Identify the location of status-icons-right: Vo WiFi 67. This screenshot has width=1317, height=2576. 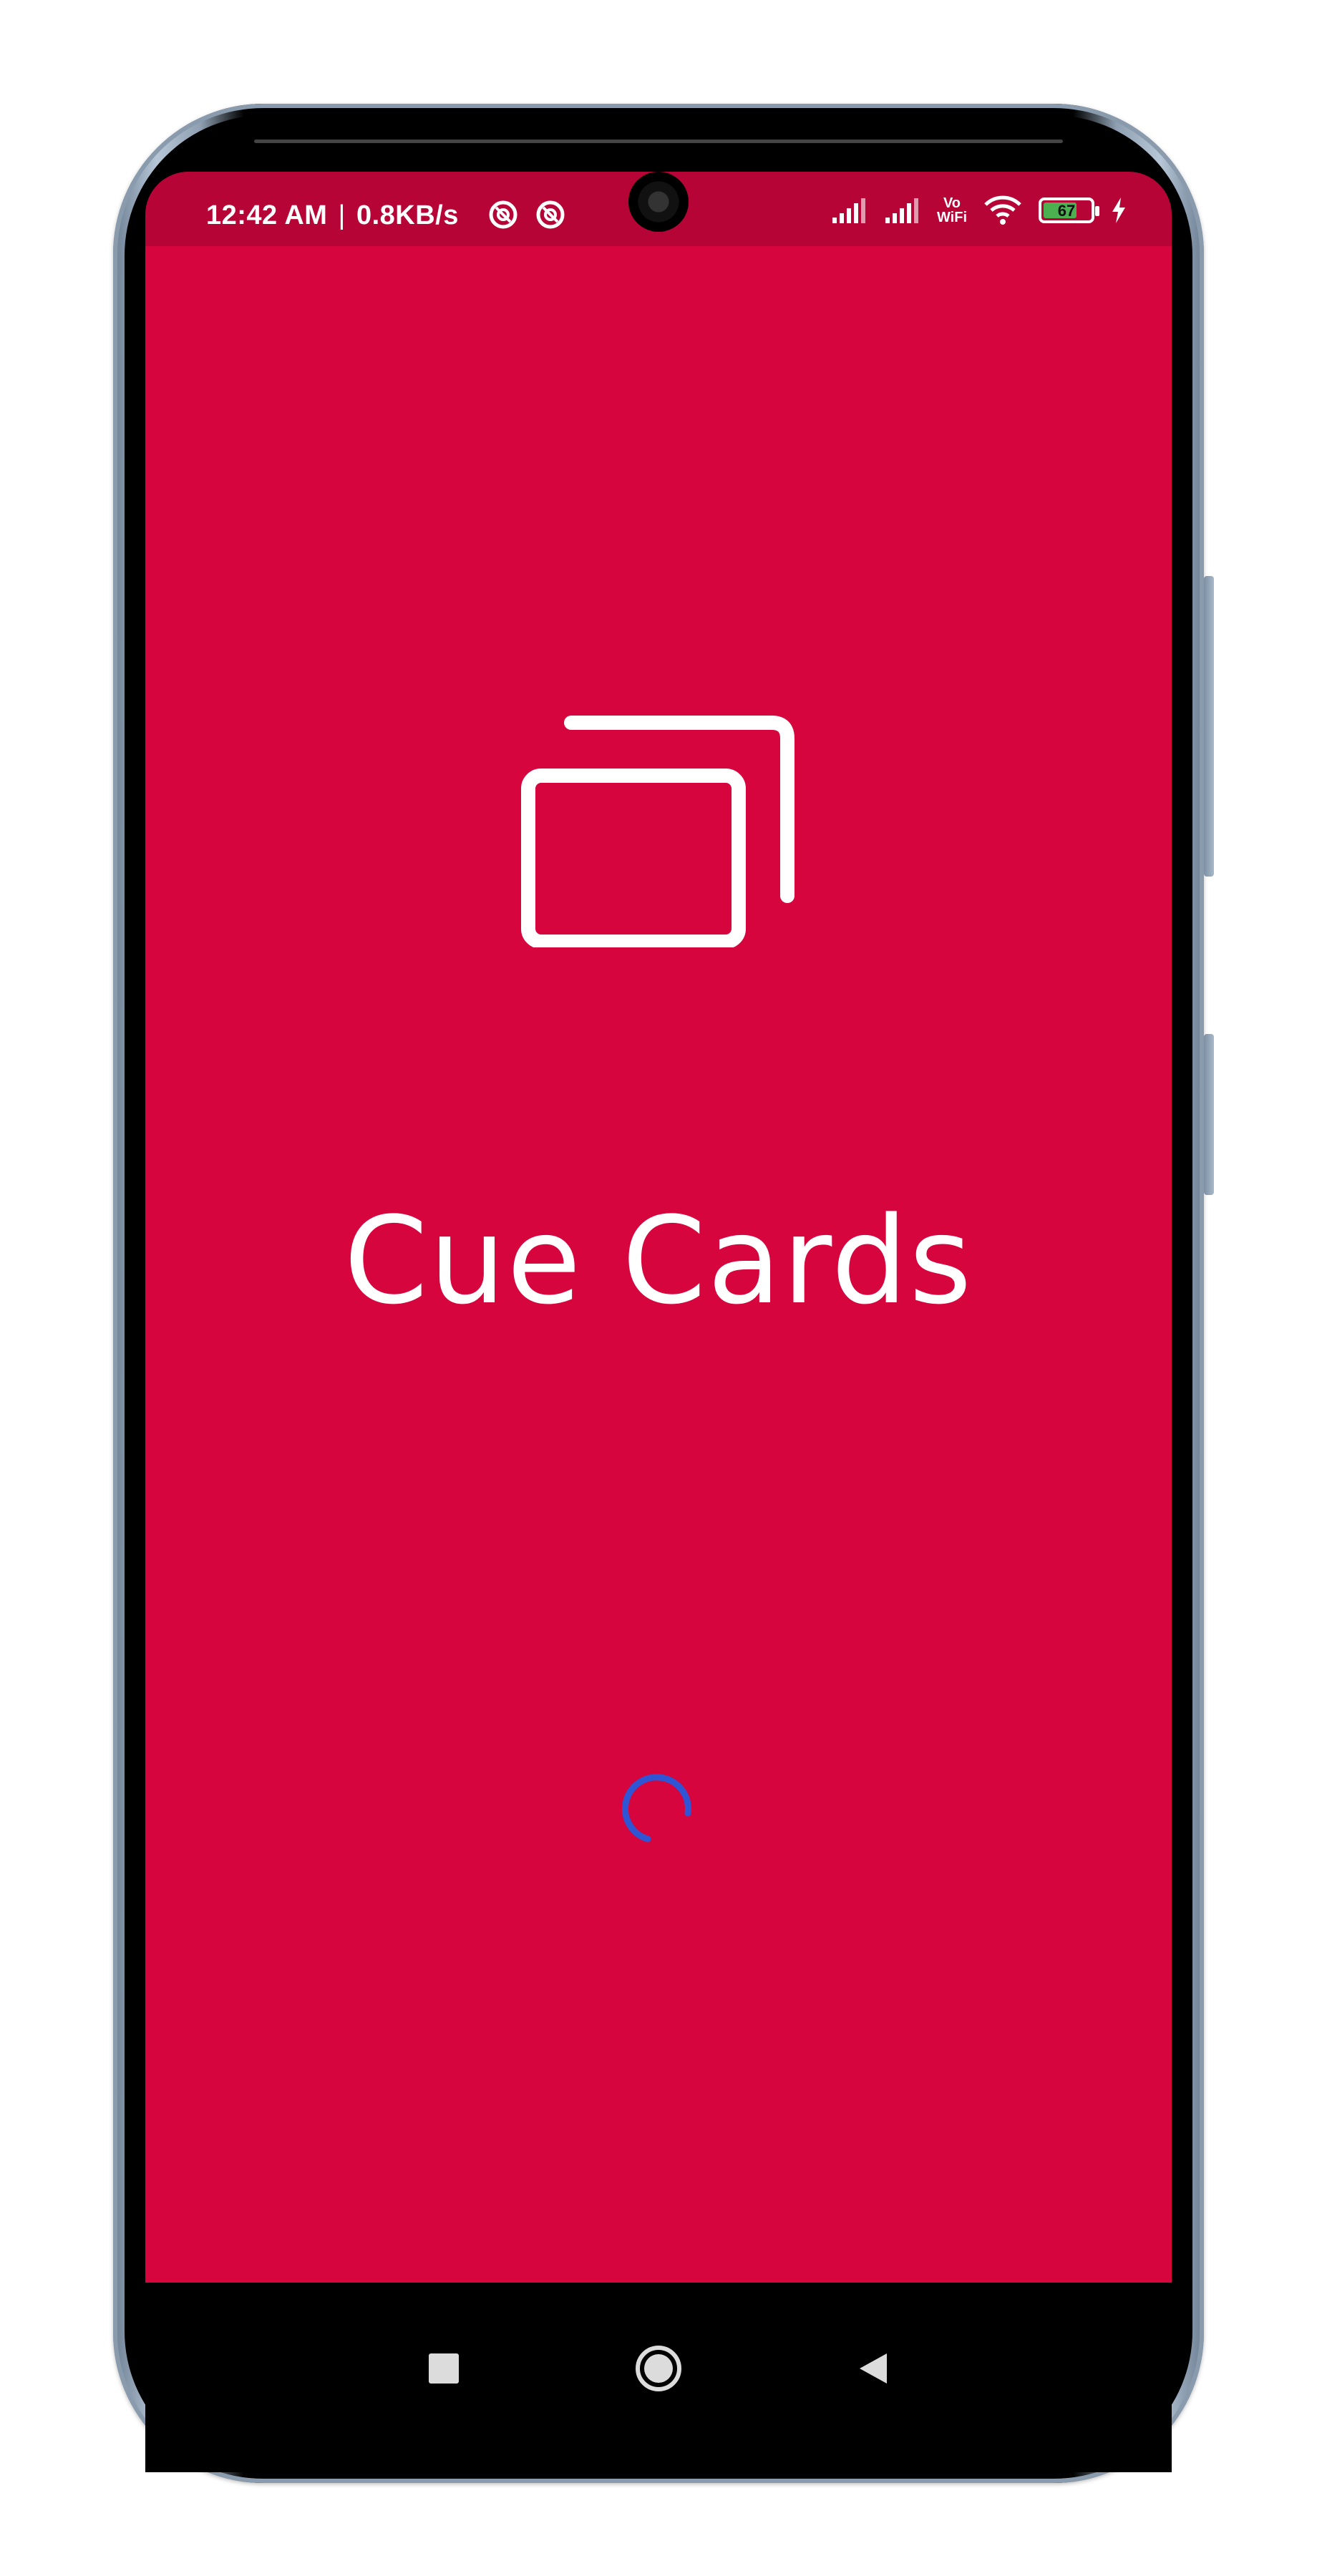
(979, 210).